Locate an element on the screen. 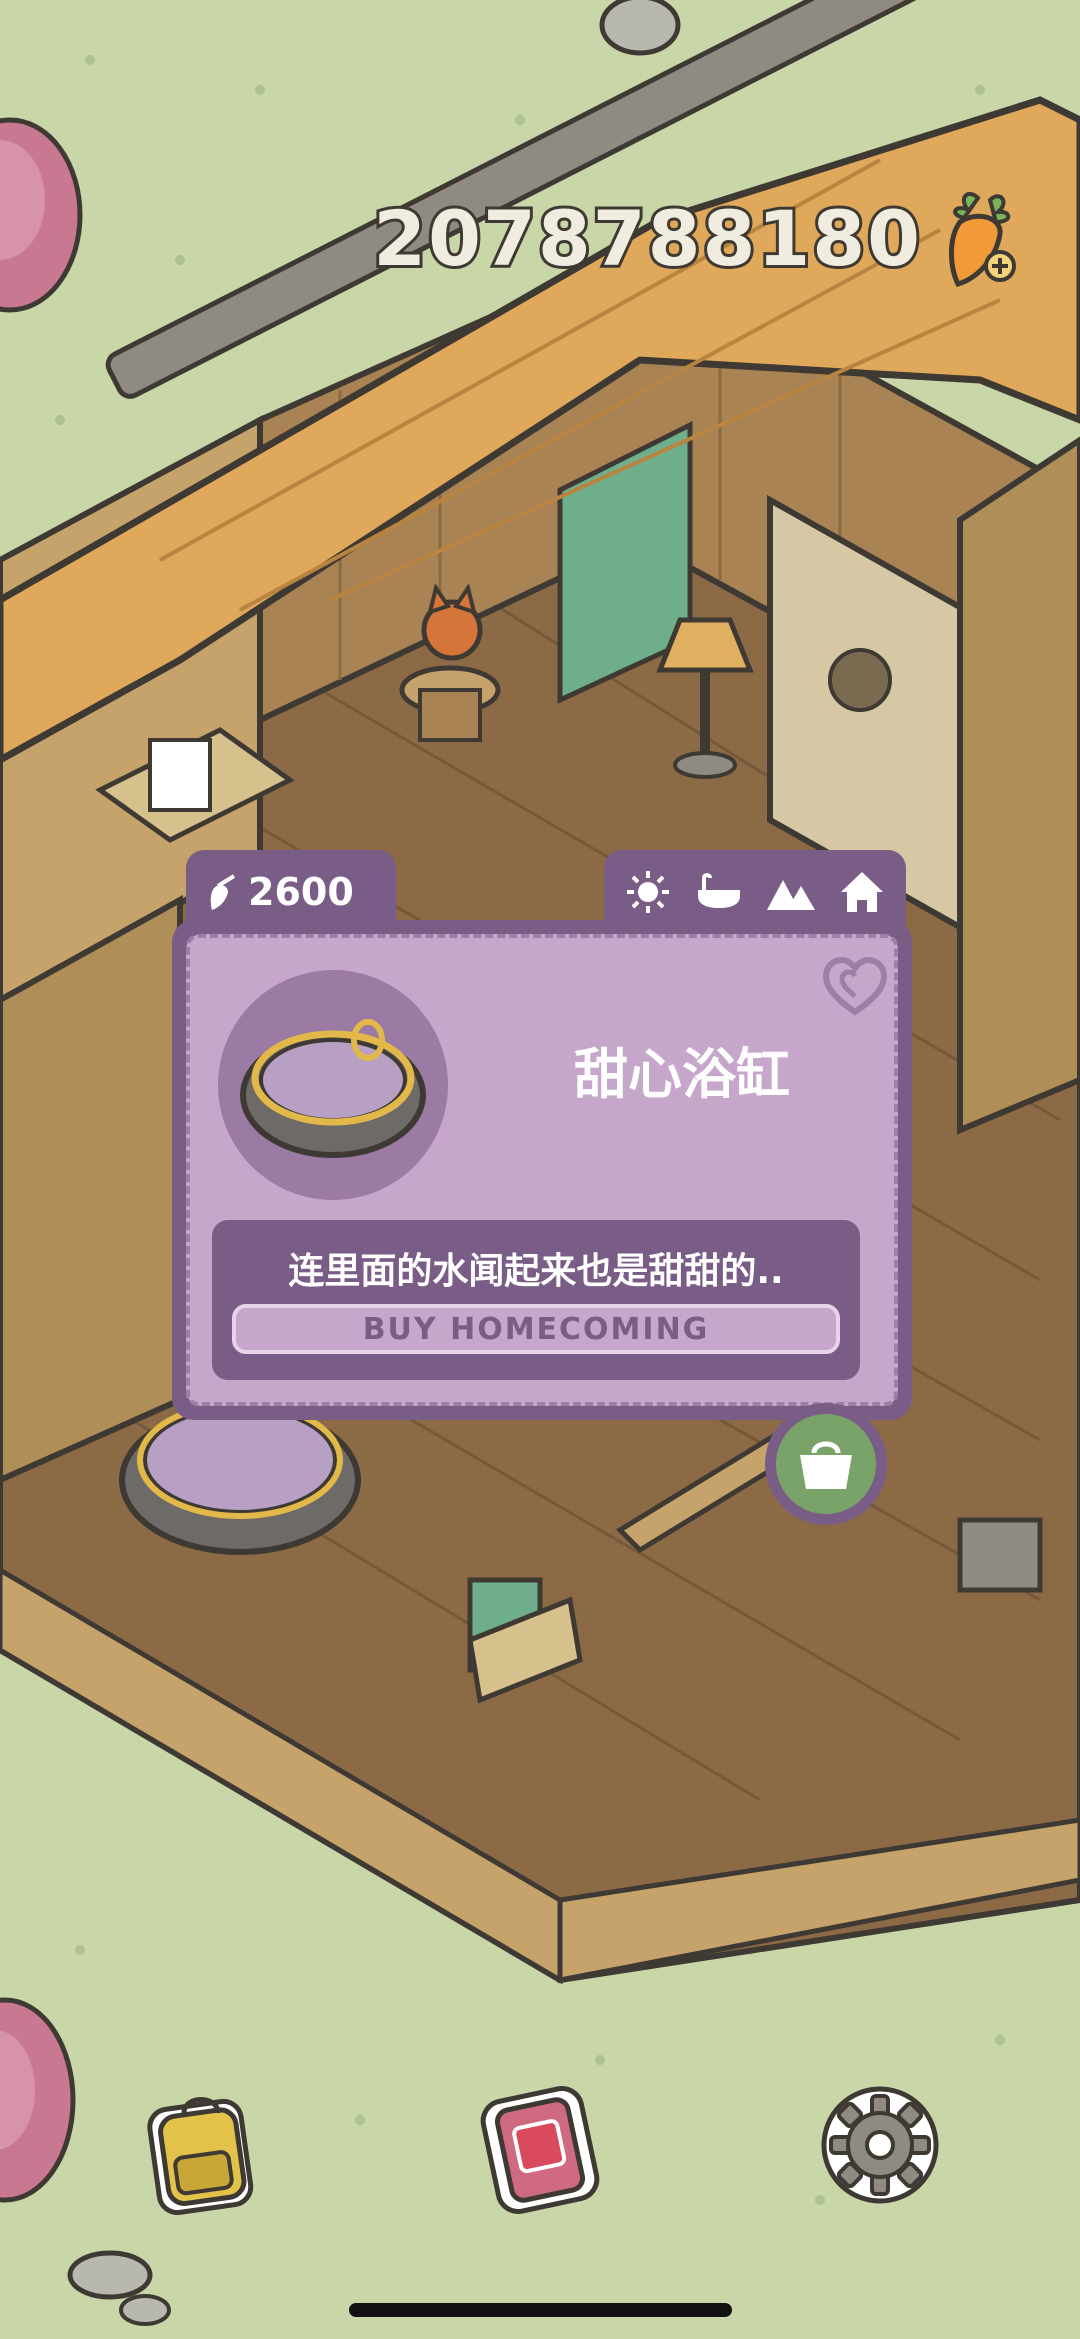 This screenshot has width=1080, height=2339. item-name: 甜心浴缸 is located at coordinates (682, 1074).